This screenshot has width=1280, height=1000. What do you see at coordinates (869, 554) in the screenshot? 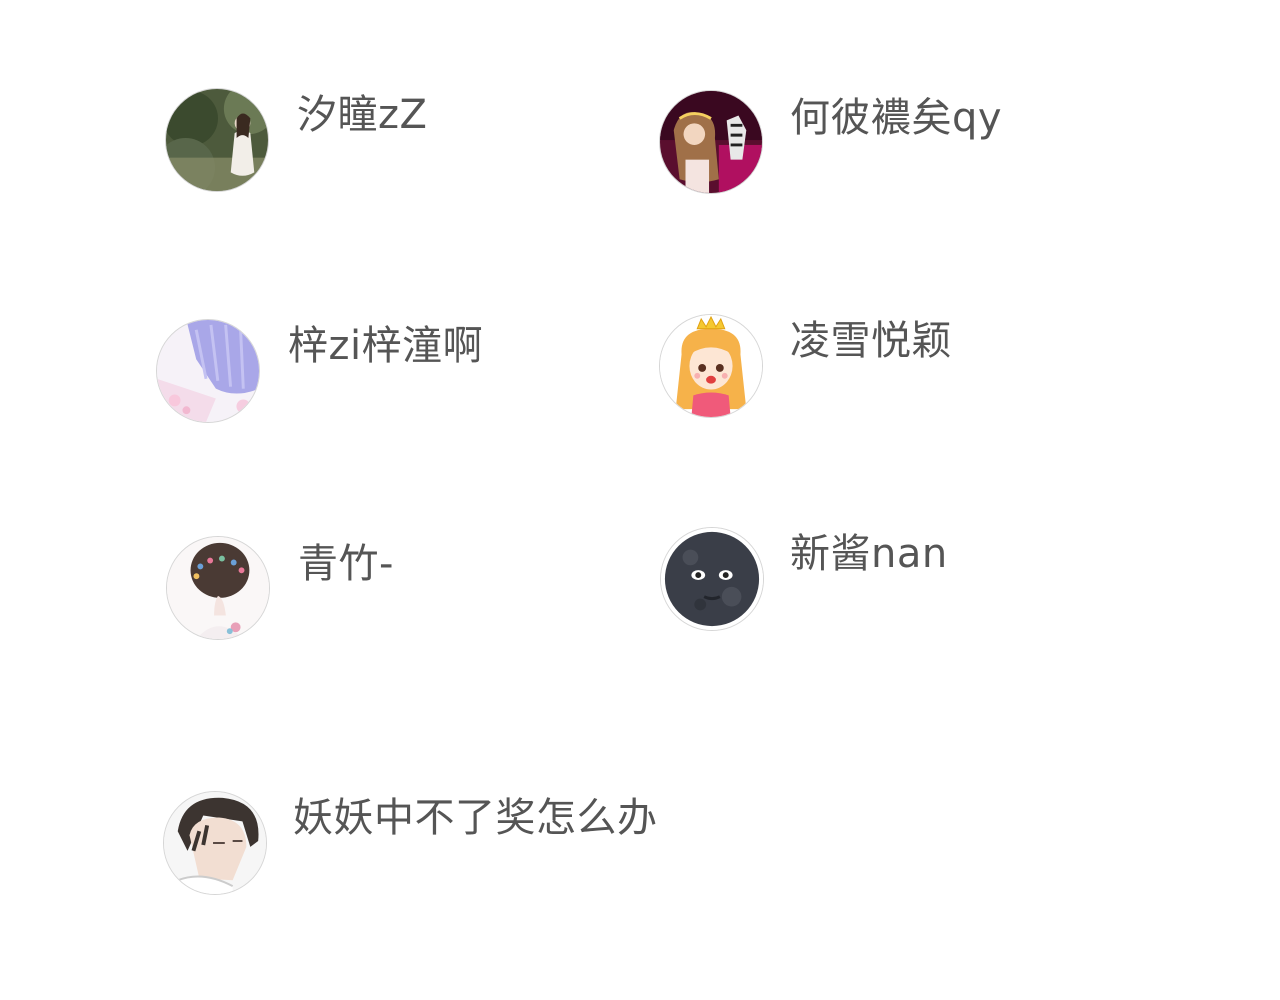
I see `username: 新酱nan` at bounding box center [869, 554].